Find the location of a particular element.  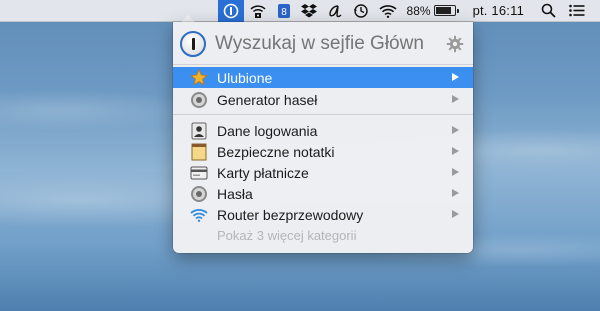

search-input is located at coordinates (319, 44).